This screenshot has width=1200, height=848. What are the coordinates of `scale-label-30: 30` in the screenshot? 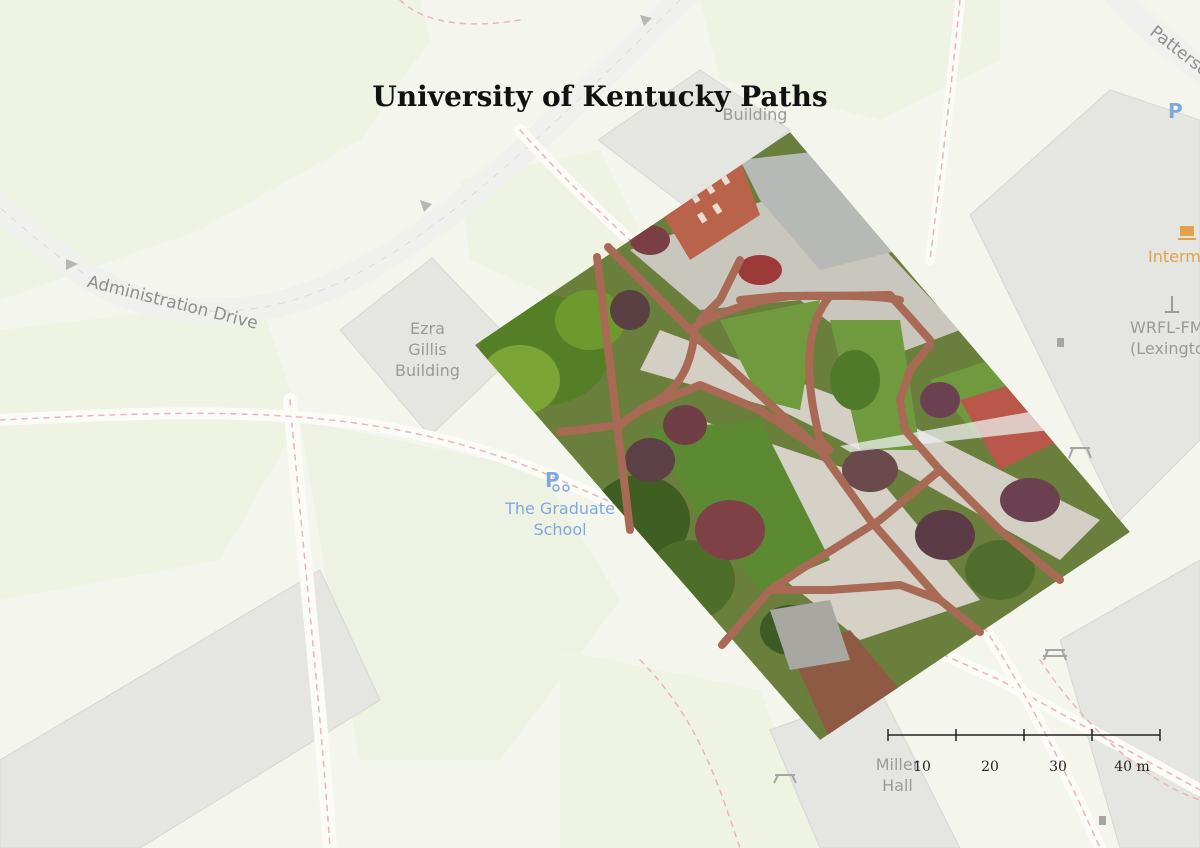 It's located at (1058, 767).